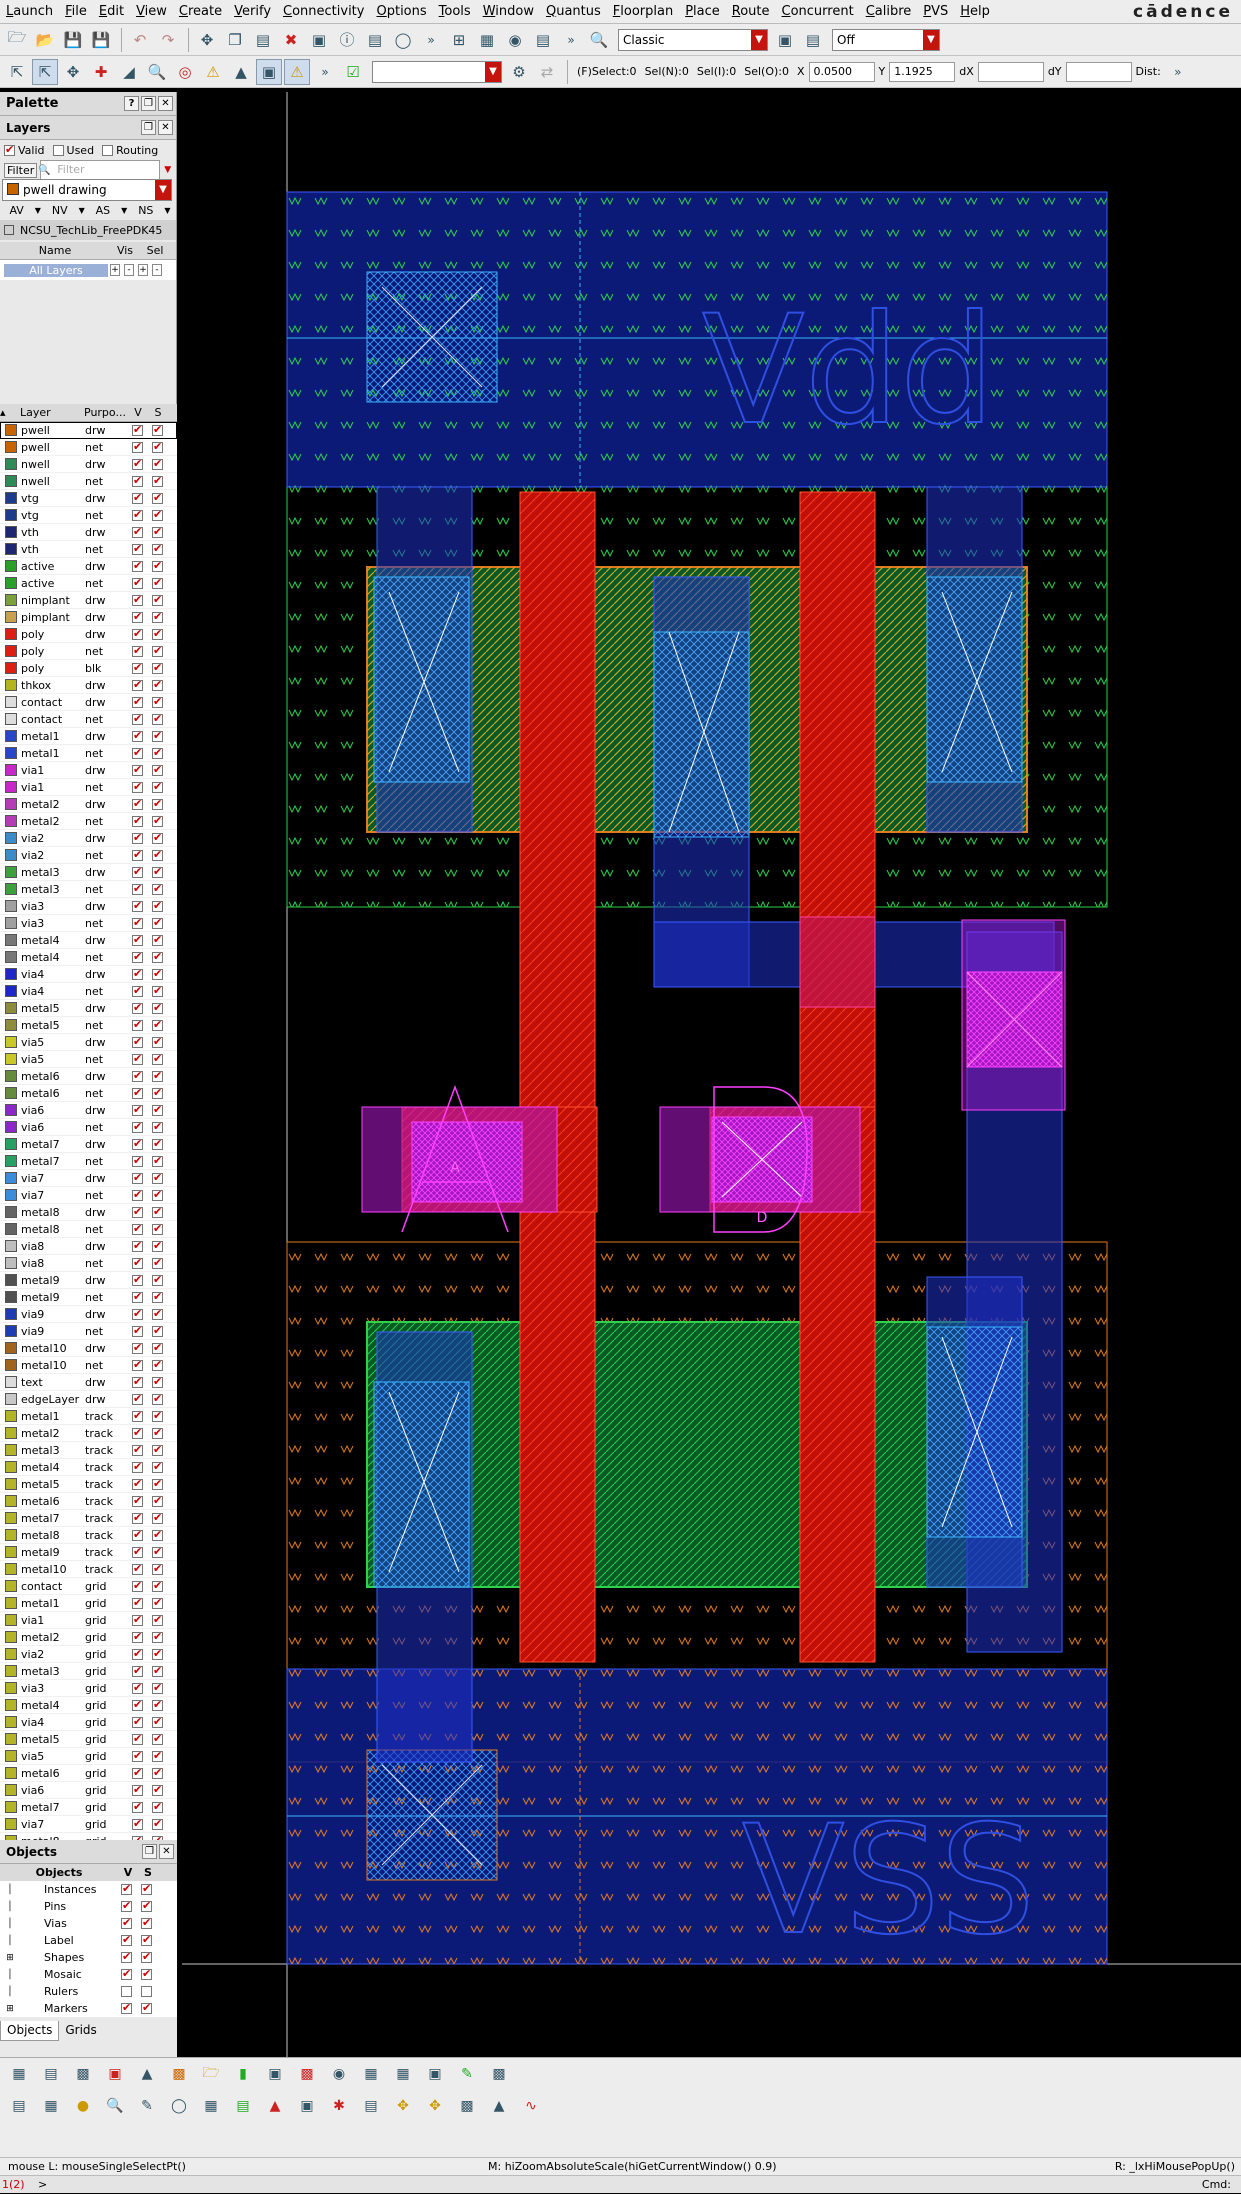 Image resolution: width=1241 pixels, height=2194 pixels. I want to click on menu-item-verify: Verify, so click(252, 12).